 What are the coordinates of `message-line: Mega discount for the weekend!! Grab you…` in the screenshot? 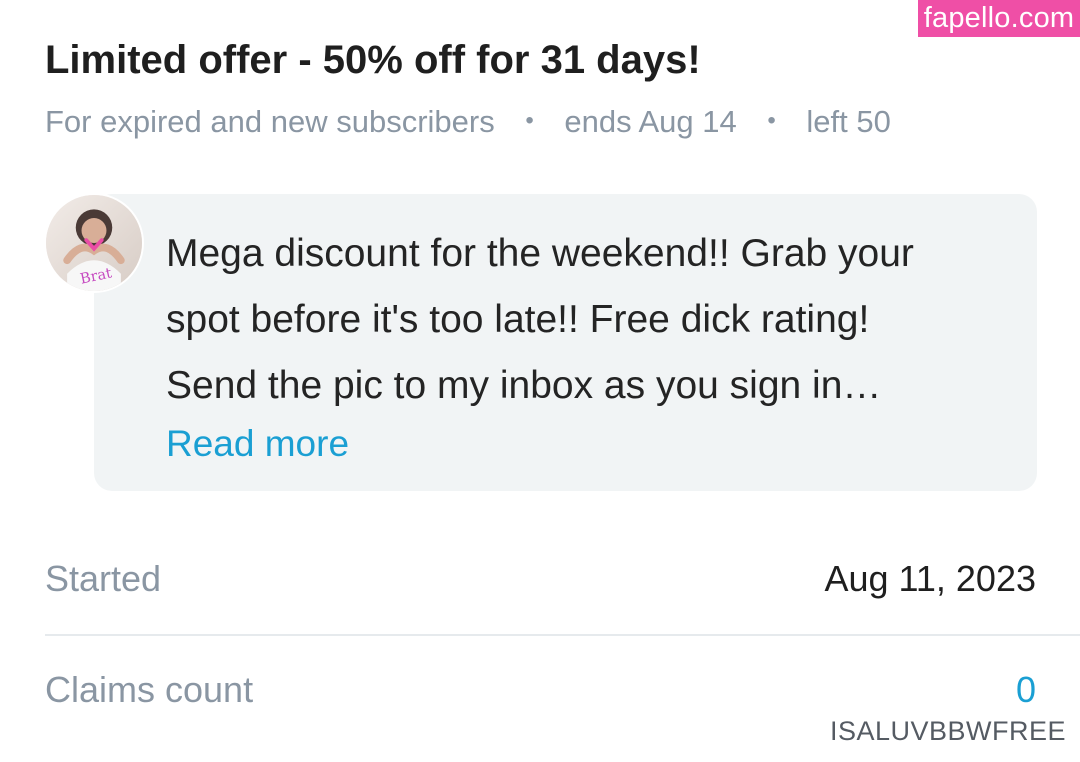 It's located at (540, 253).